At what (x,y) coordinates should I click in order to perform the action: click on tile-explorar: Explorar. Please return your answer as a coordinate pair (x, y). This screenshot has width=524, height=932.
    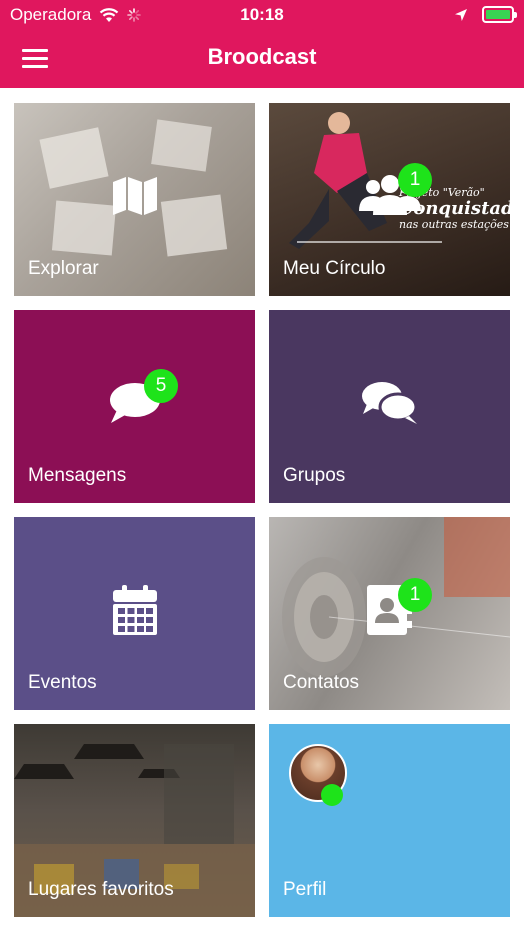
    Looking at the image, I should click on (134, 199).